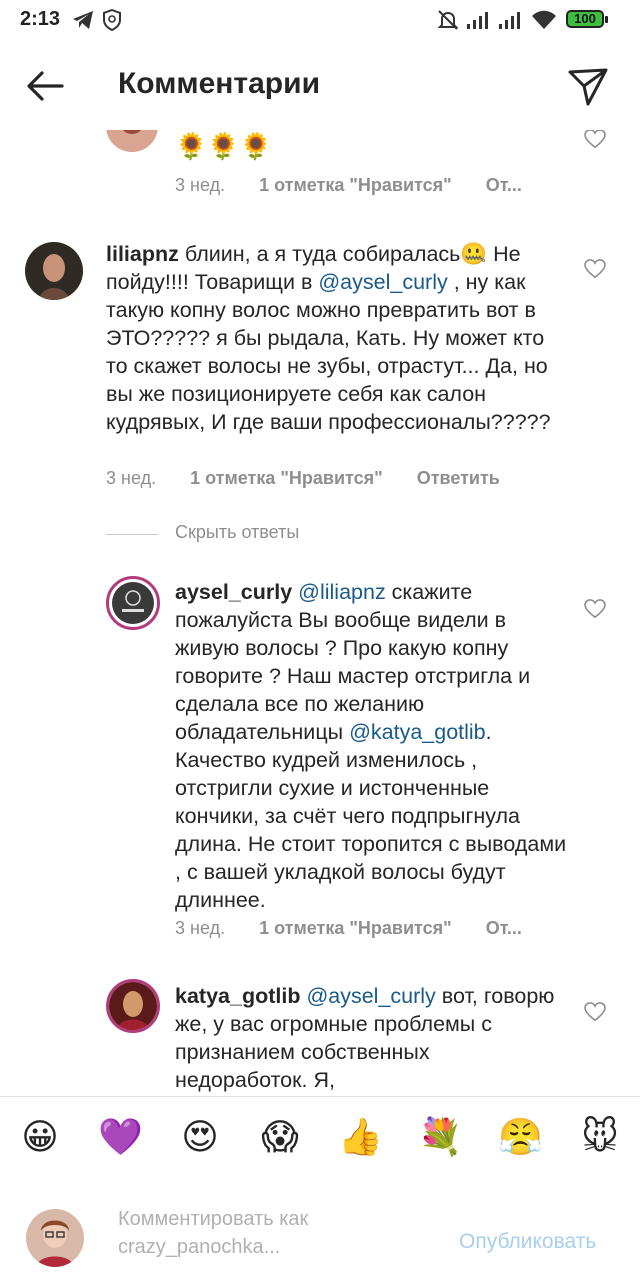  I want to click on direct-share-icon, so click(588, 86).